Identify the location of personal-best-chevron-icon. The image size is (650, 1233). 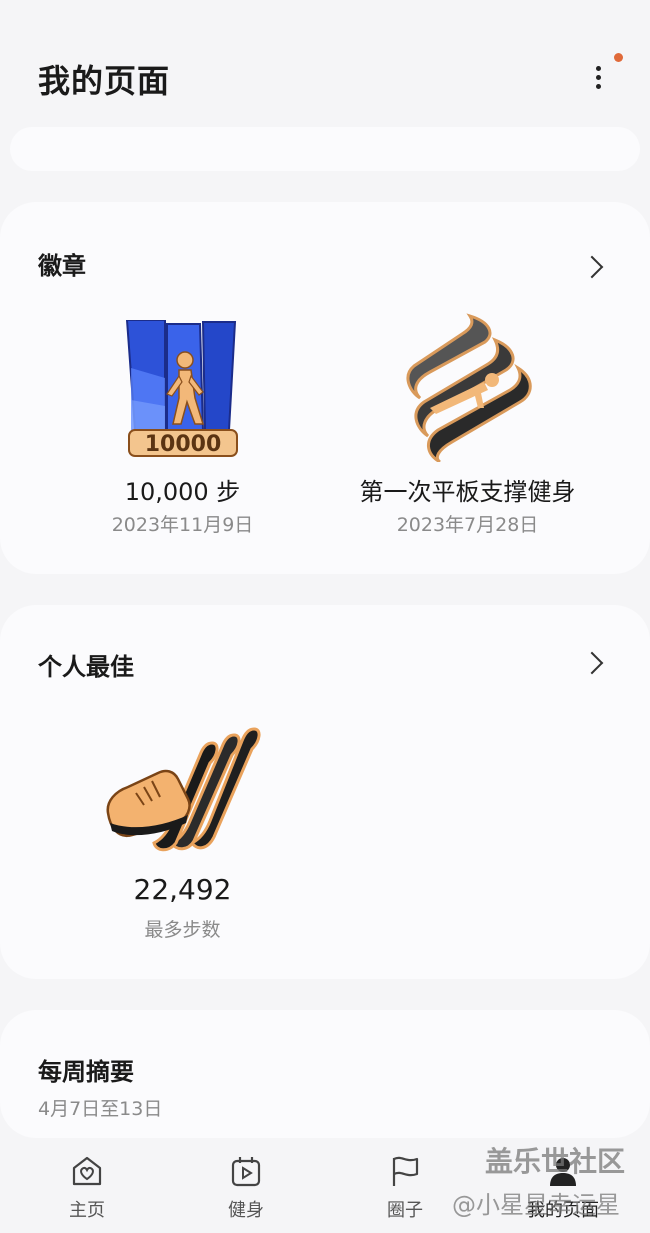
(593, 663).